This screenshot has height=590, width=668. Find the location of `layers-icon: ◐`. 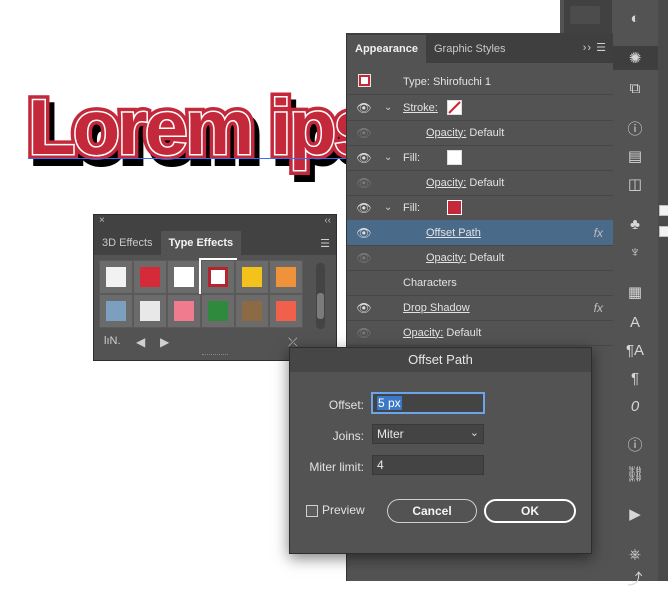

layers-icon: ◐ is located at coordinates (635, 18).